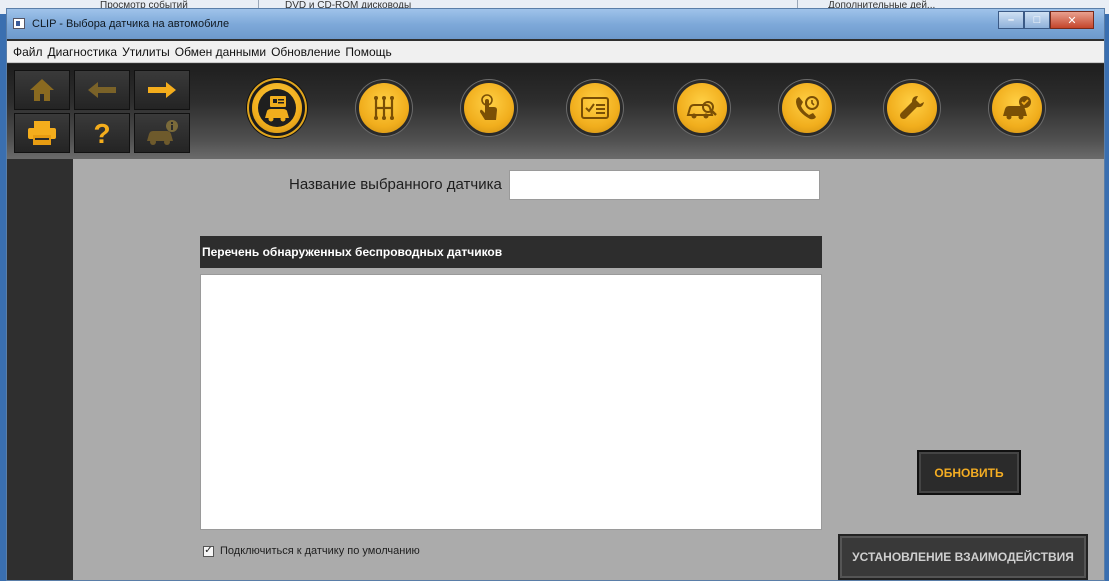 This screenshot has width=1109, height=581. What do you see at coordinates (28, 52) in the screenshot?
I see `menu-file: Файл` at bounding box center [28, 52].